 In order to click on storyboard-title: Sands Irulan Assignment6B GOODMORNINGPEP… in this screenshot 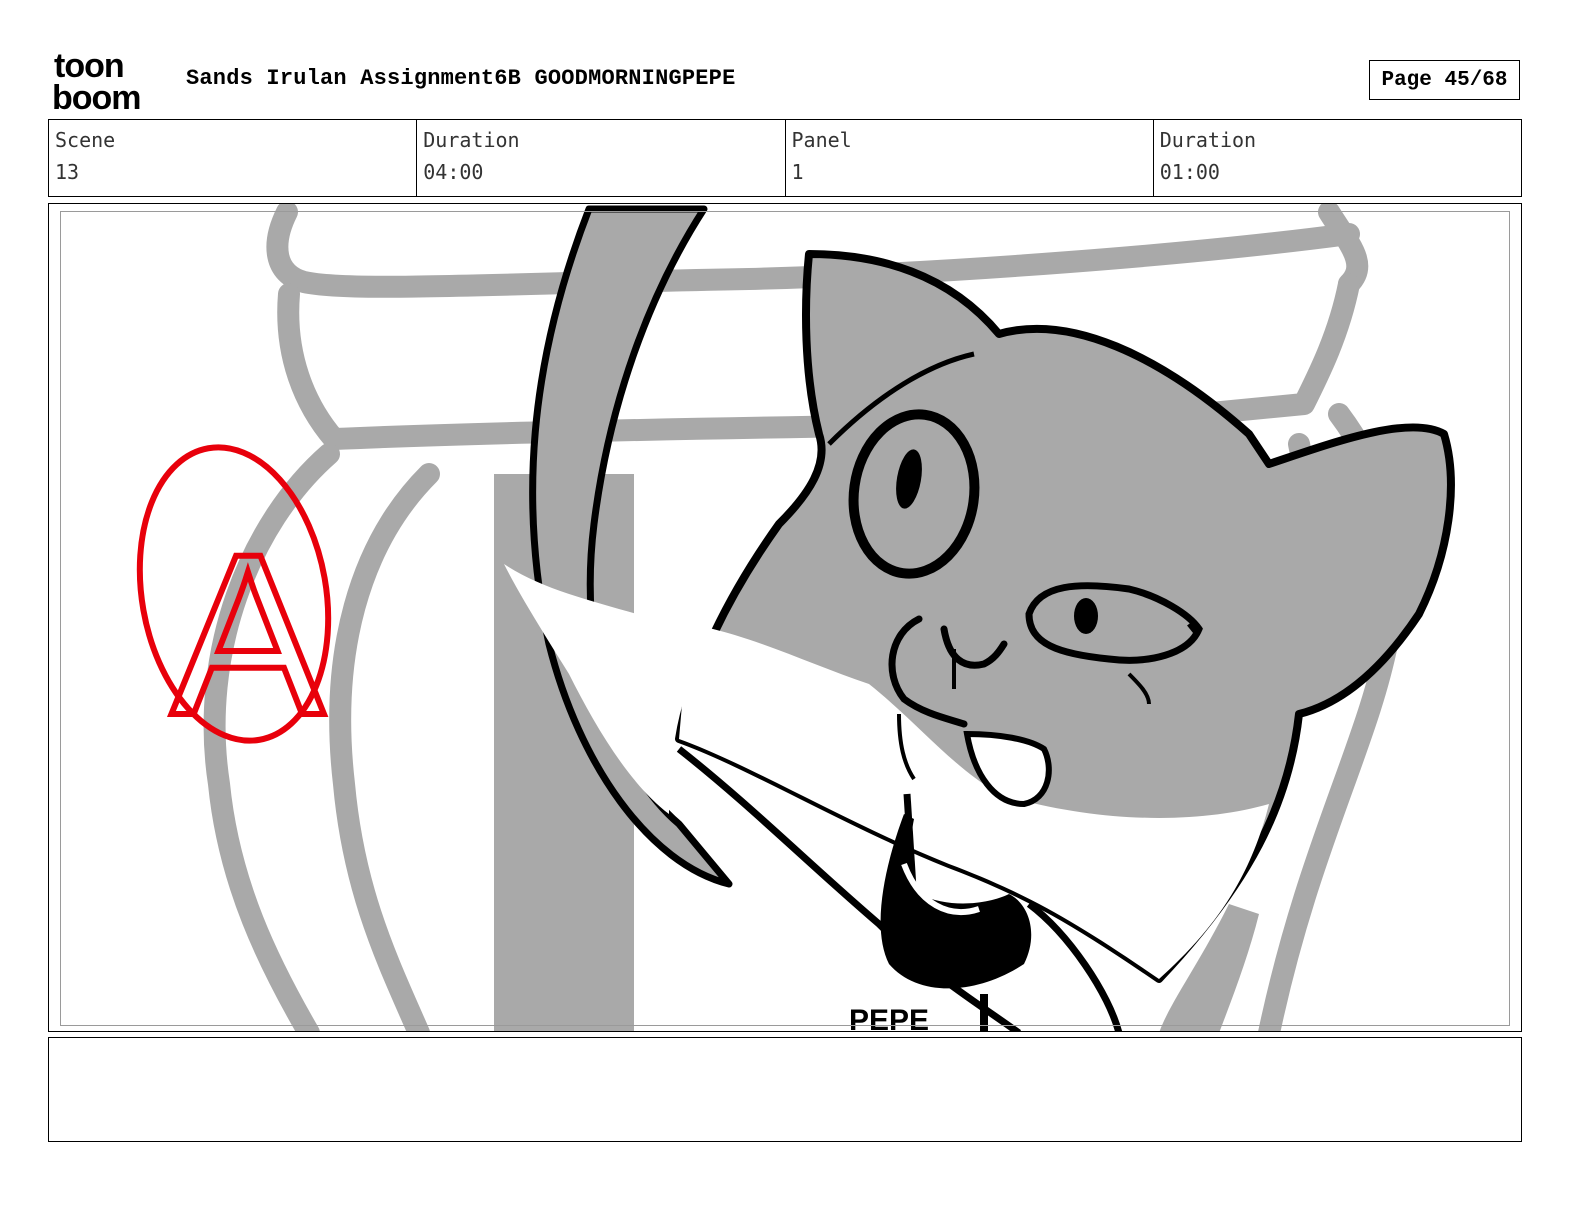, I will do `click(461, 78)`.